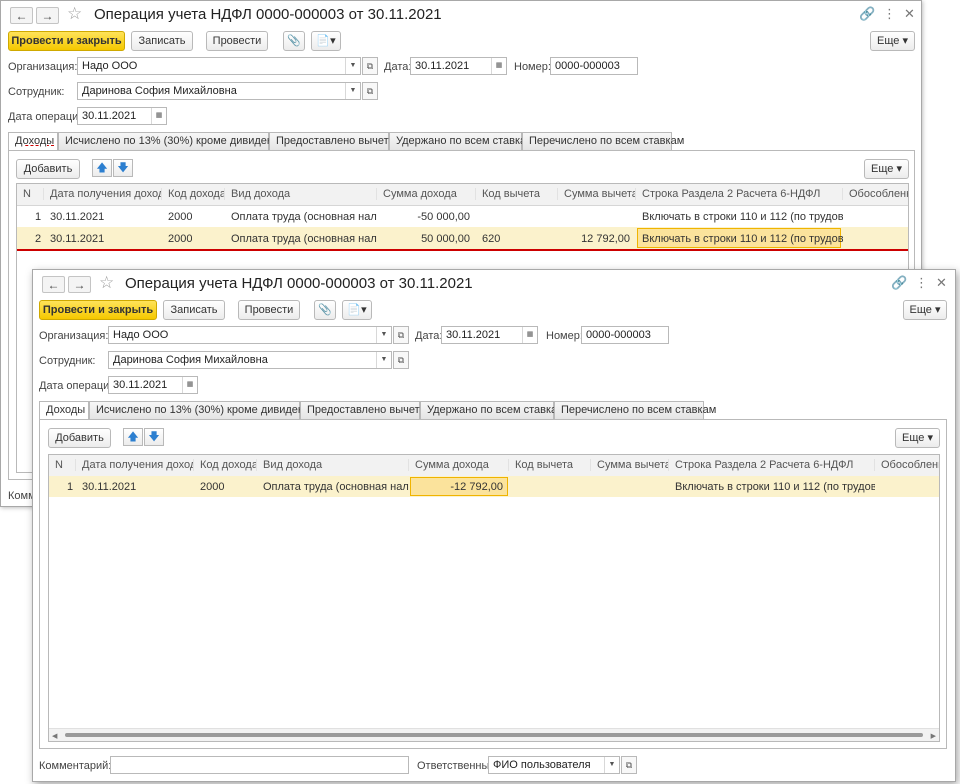 This screenshot has height=784, width=960. Describe the element at coordinates (629, 765) in the screenshot. I see `open-responsible-icon: ⧉` at that location.